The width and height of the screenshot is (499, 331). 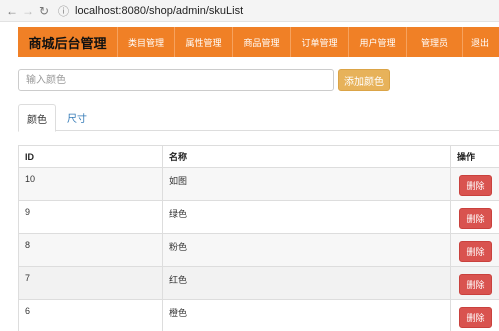 What do you see at coordinates (307, 217) in the screenshot?
I see `cell-name: 绿色` at bounding box center [307, 217].